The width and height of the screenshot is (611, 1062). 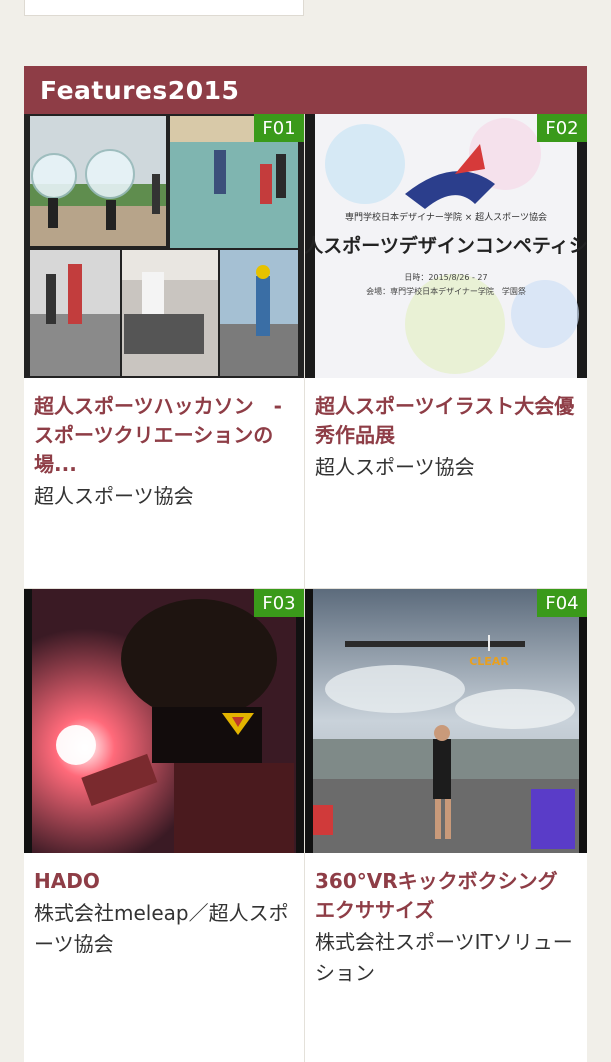 What do you see at coordinates (164, 881) in the screenshot?
I see `feature-title: HADO` at bounding box center [164, 881].